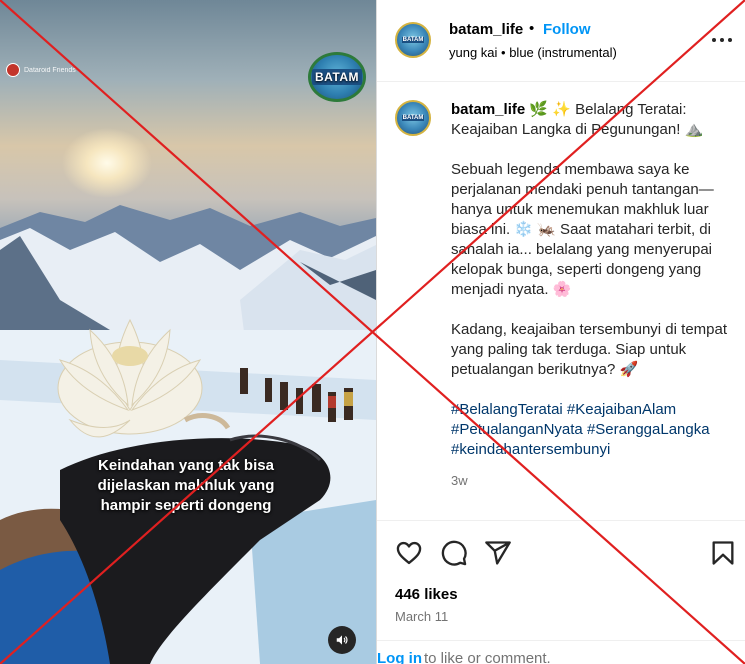  Describe the element at coordinates (50, 70) in the screenshot. I see `watermark-text: Dataroid Friends` at that location.